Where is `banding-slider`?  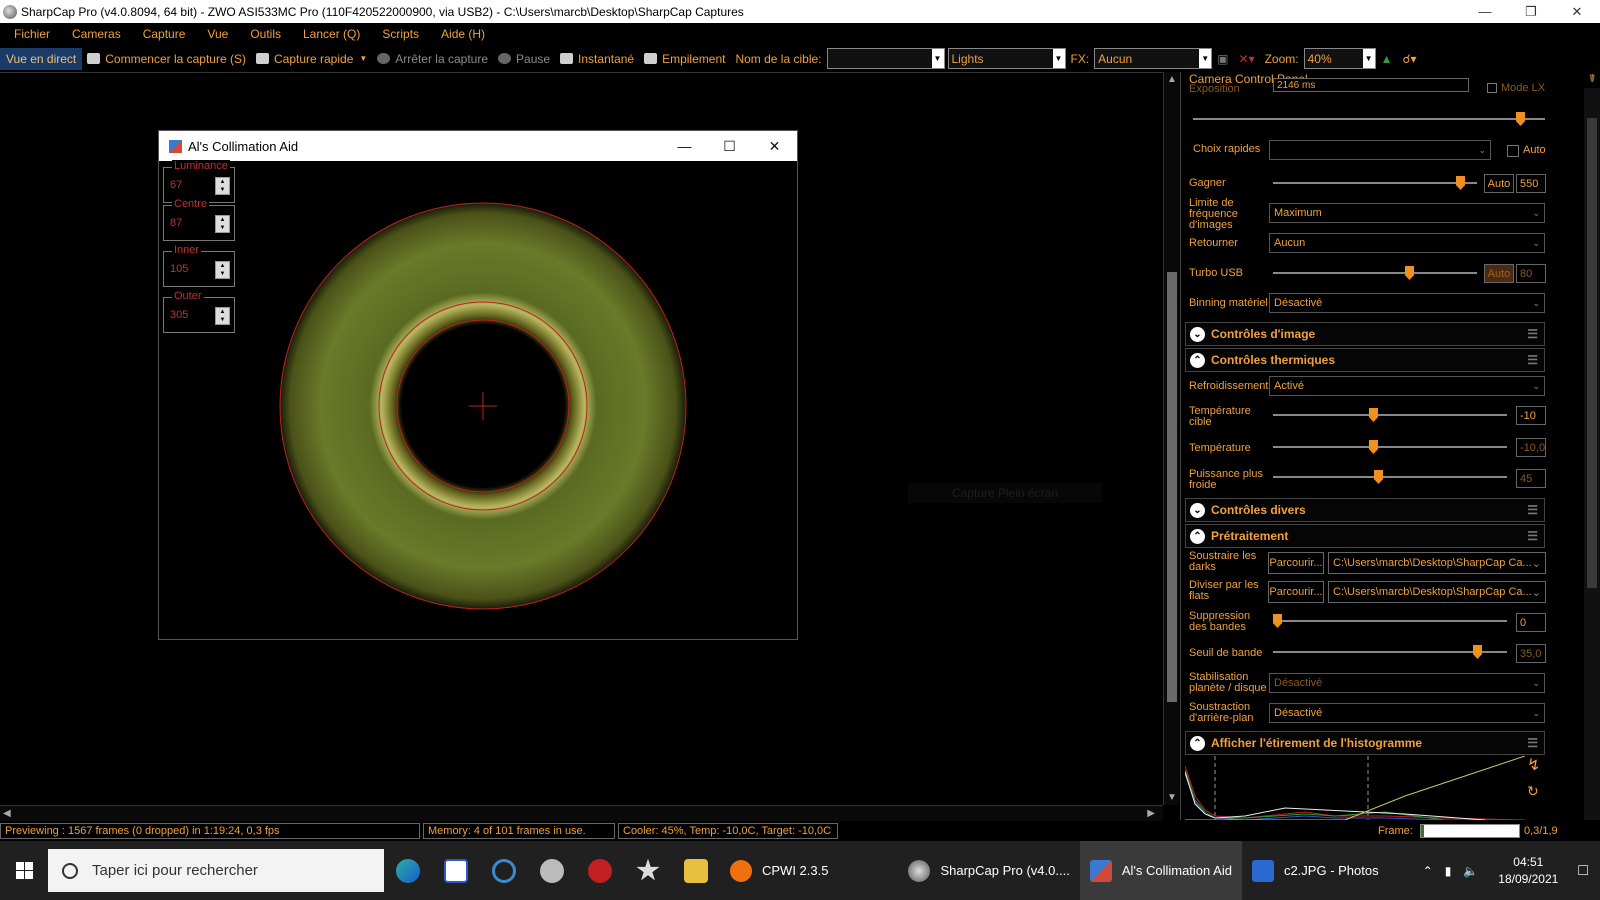 banding-slider is located at coordinates (1390, 621).